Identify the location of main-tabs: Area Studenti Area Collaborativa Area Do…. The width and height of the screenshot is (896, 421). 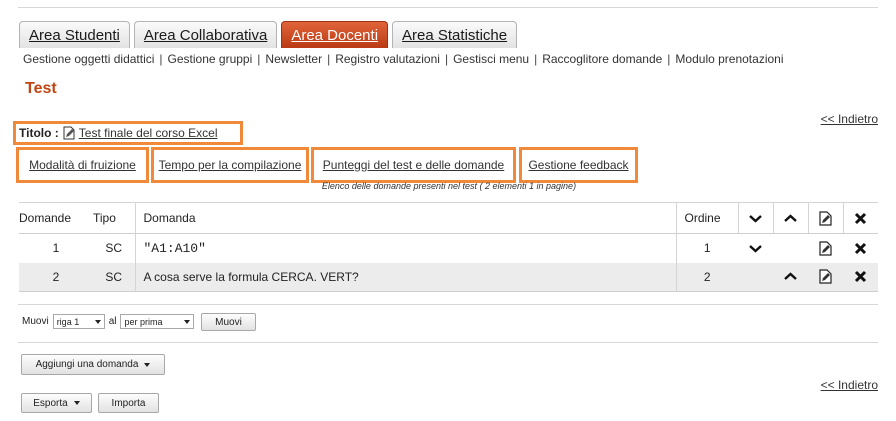
(268, 34).